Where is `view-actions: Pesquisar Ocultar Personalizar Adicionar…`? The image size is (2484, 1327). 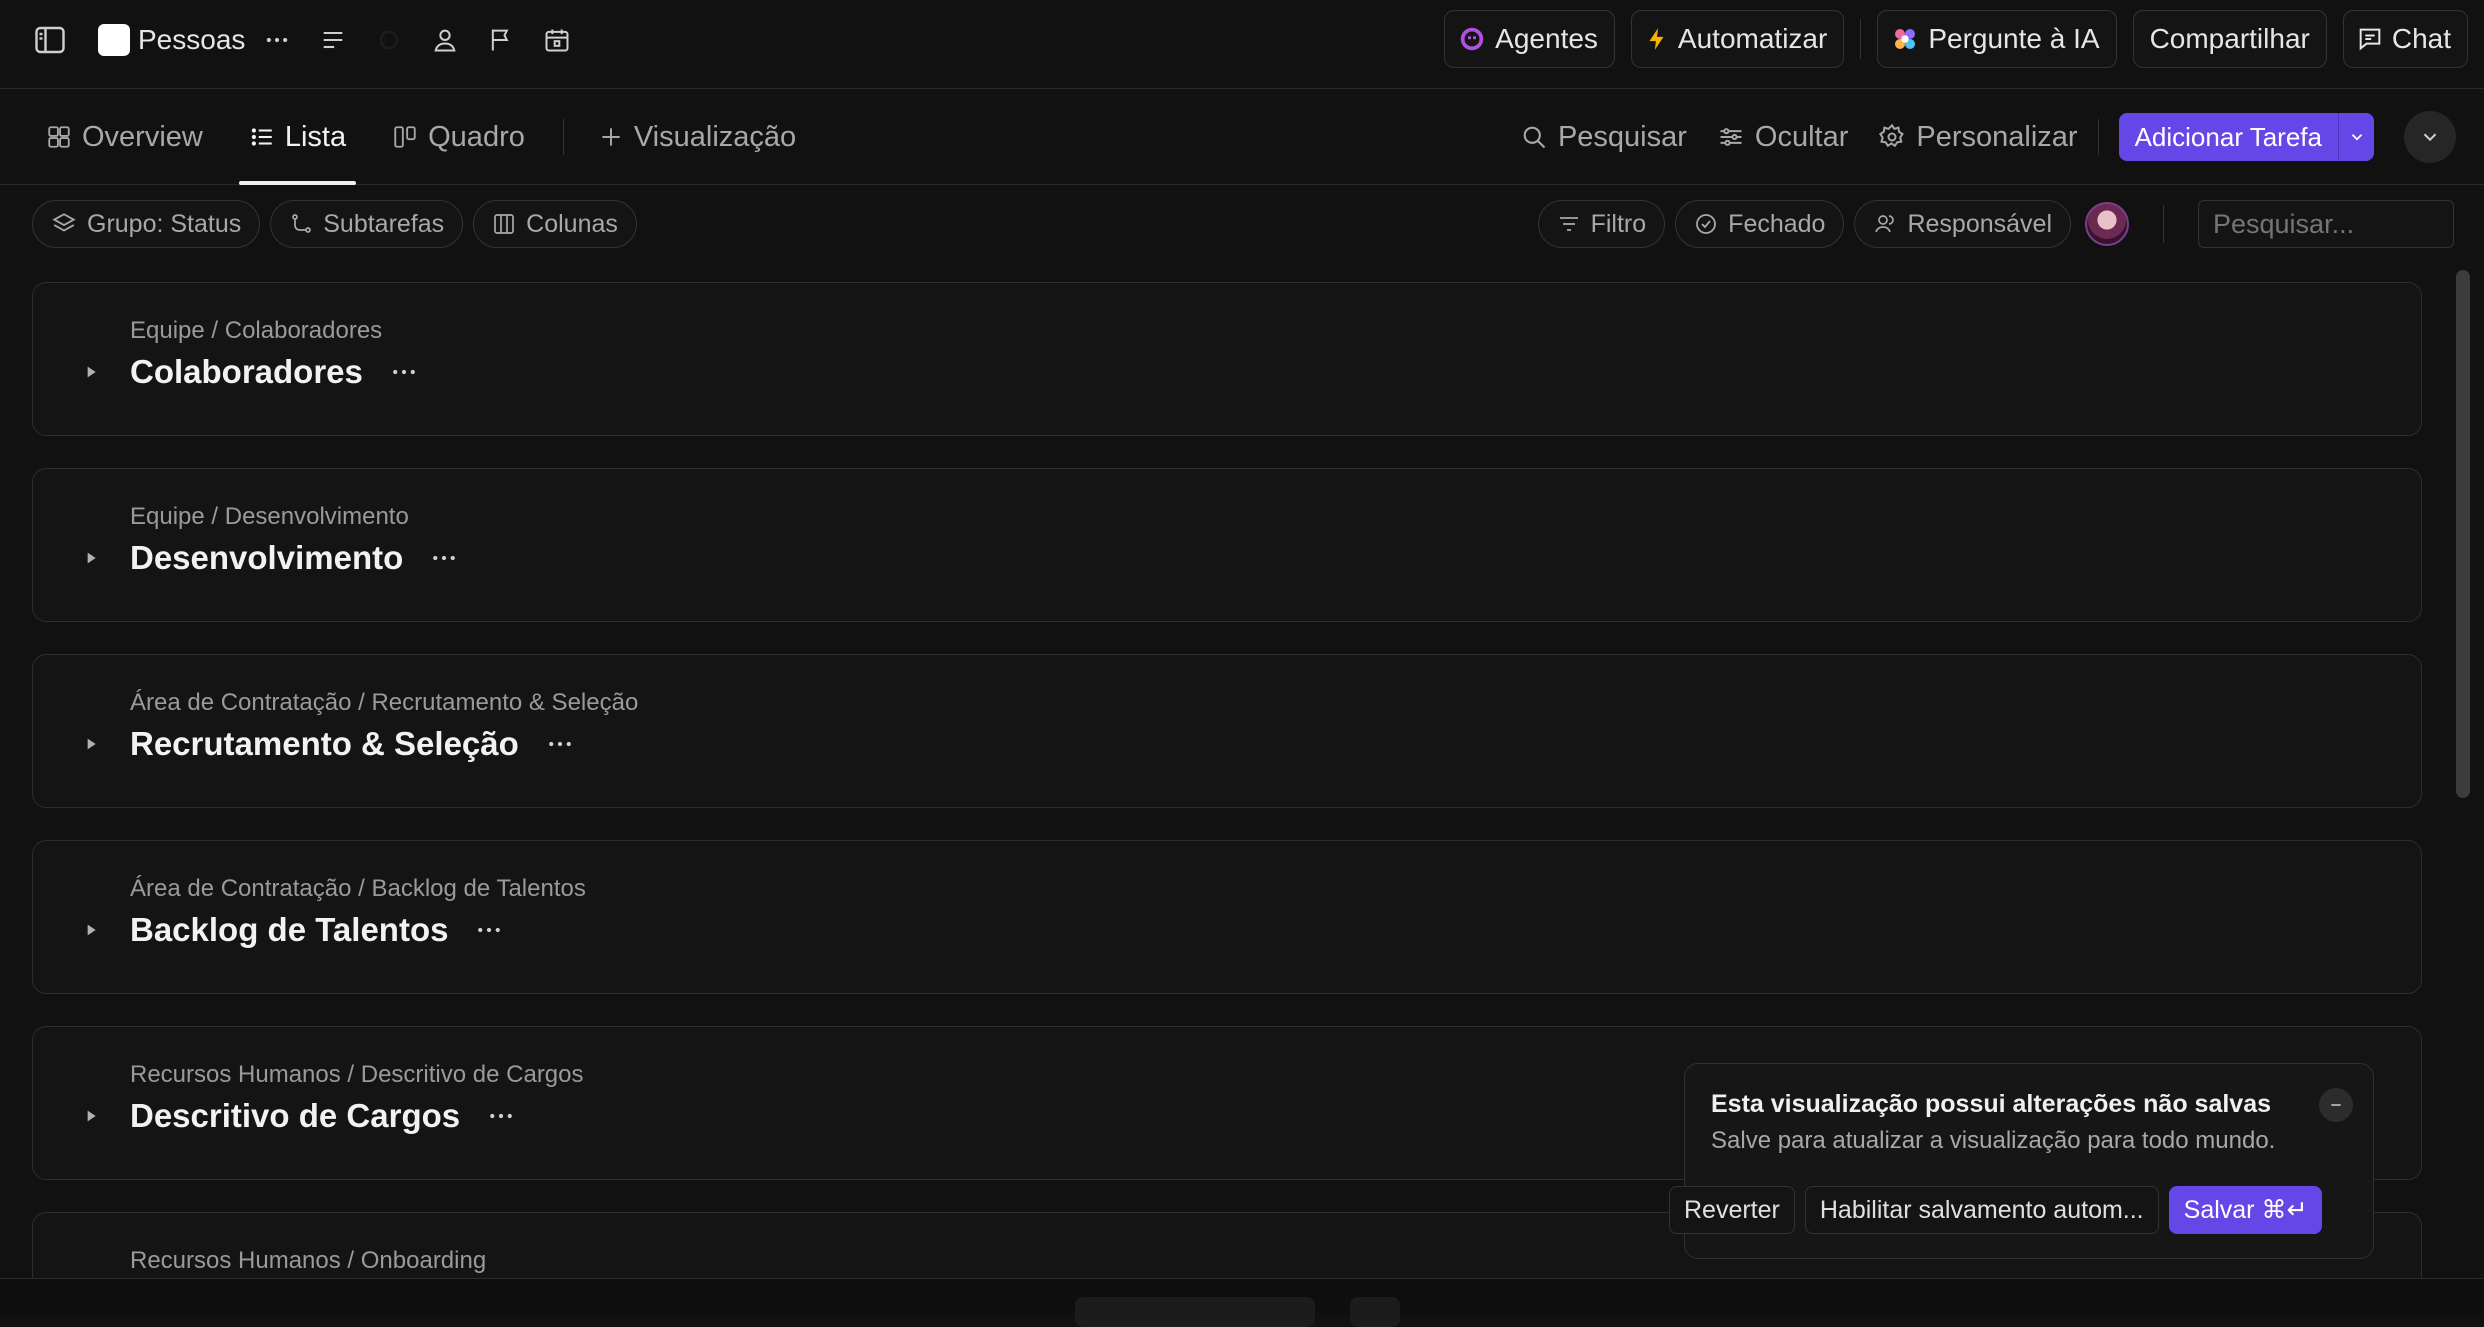
view-actions: Pesquisar Ocultar Personalizar Adicionar… is located at coordinates (1988, 137).